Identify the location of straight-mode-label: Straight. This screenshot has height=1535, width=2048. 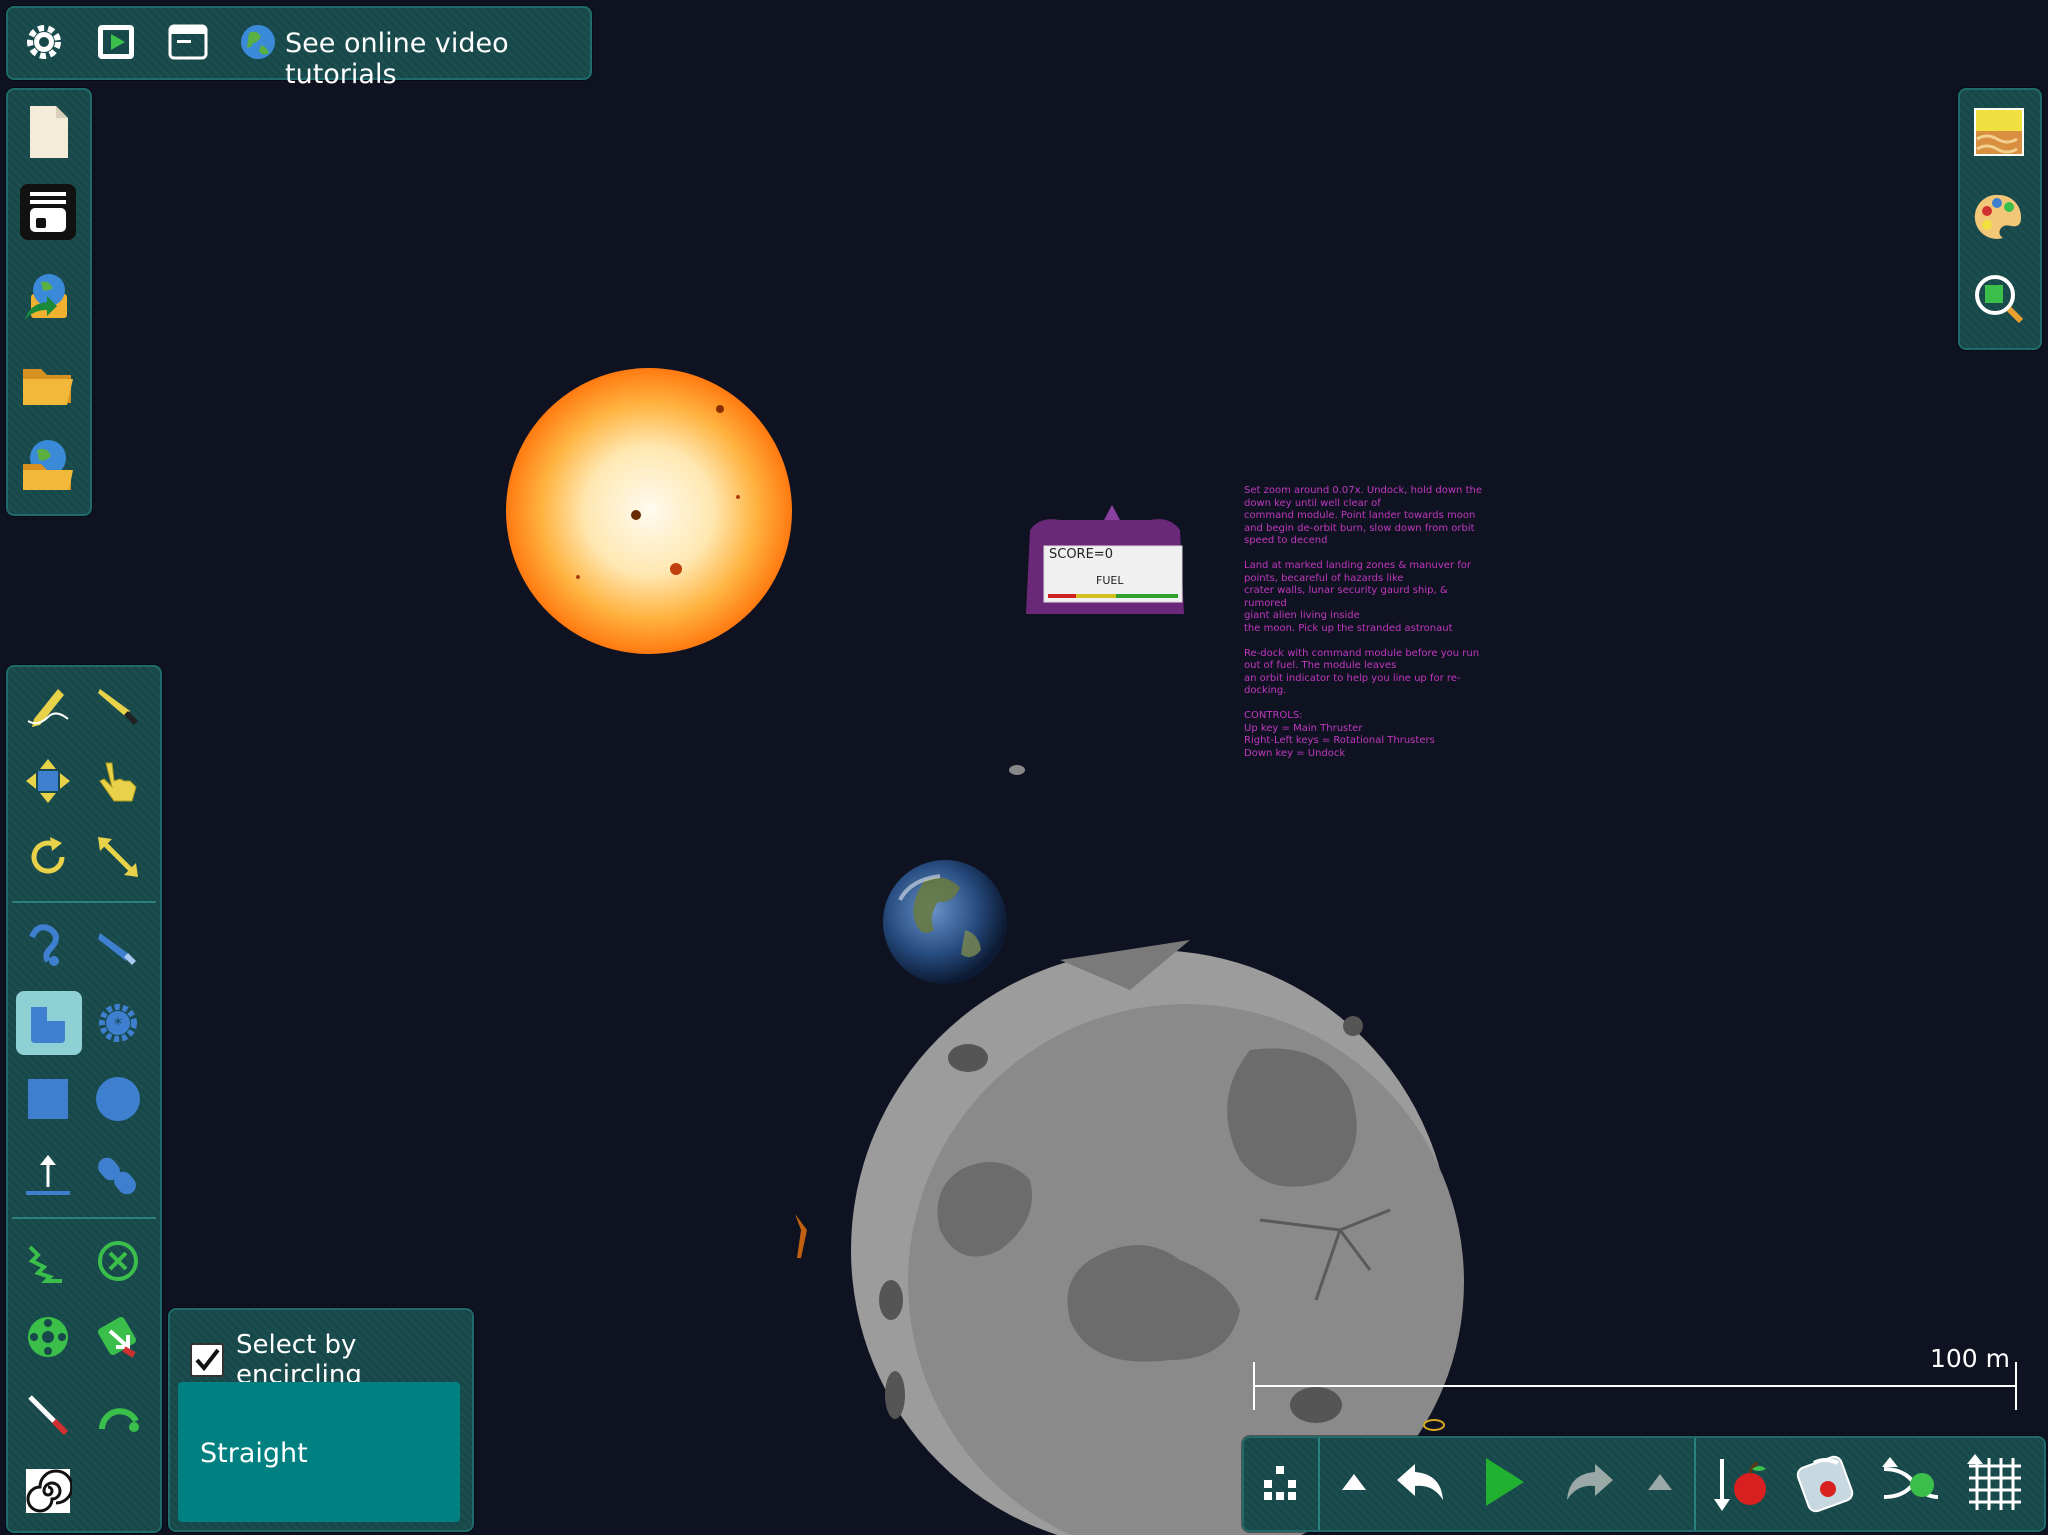
(254, 1453).